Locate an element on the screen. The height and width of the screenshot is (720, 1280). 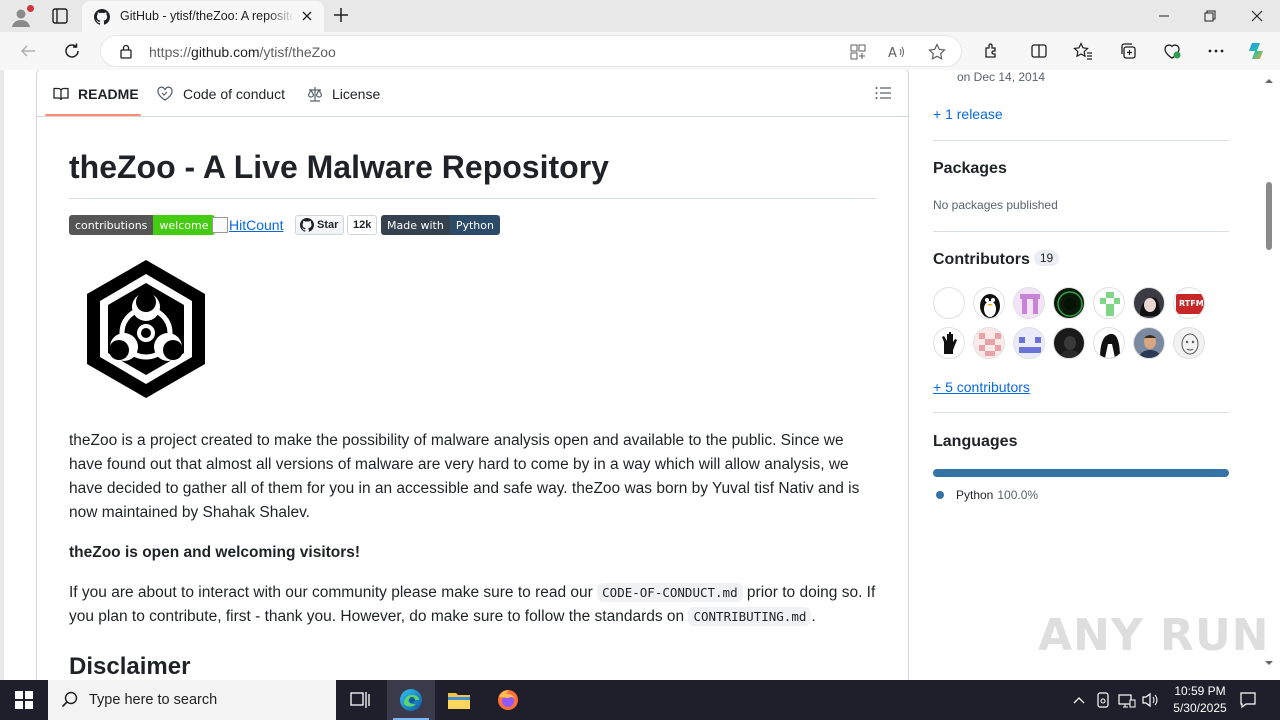
volume-icon is located at coordinates (1151, 700).